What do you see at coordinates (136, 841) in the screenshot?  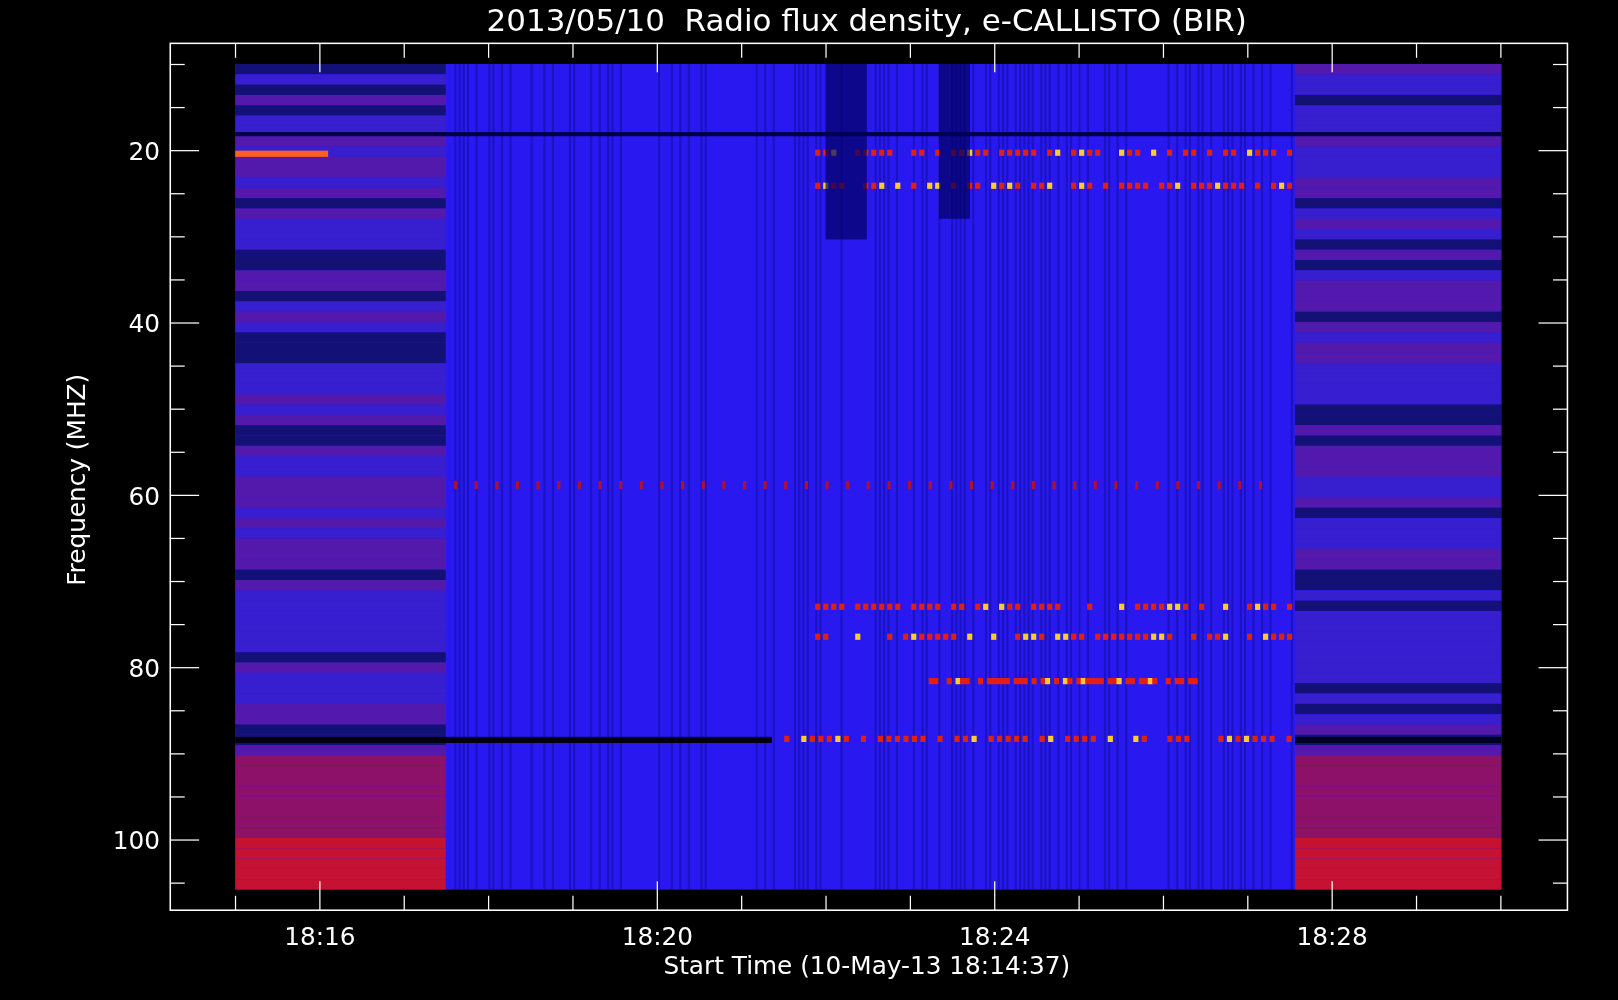 I see `y-tick-label: 100` at bounding box center [136, 841].